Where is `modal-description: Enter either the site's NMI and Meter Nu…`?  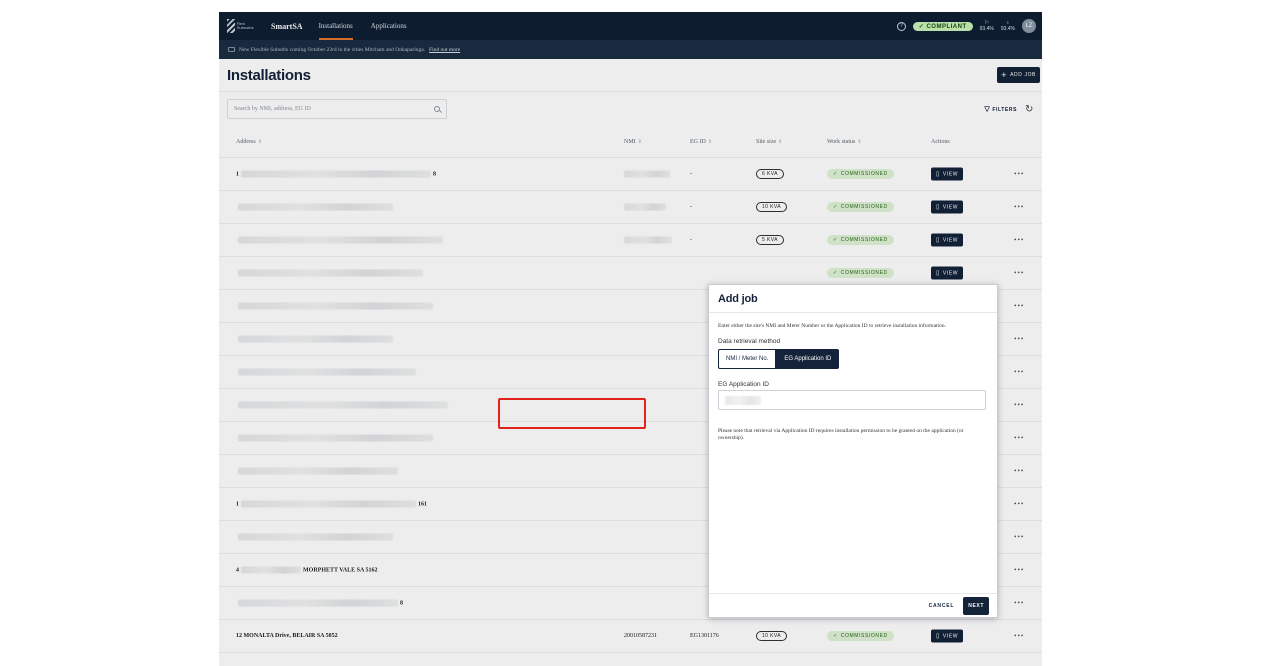 modal-description: Enter either the site's NMI and Meter Nu… is located at coordinates (832, 326).